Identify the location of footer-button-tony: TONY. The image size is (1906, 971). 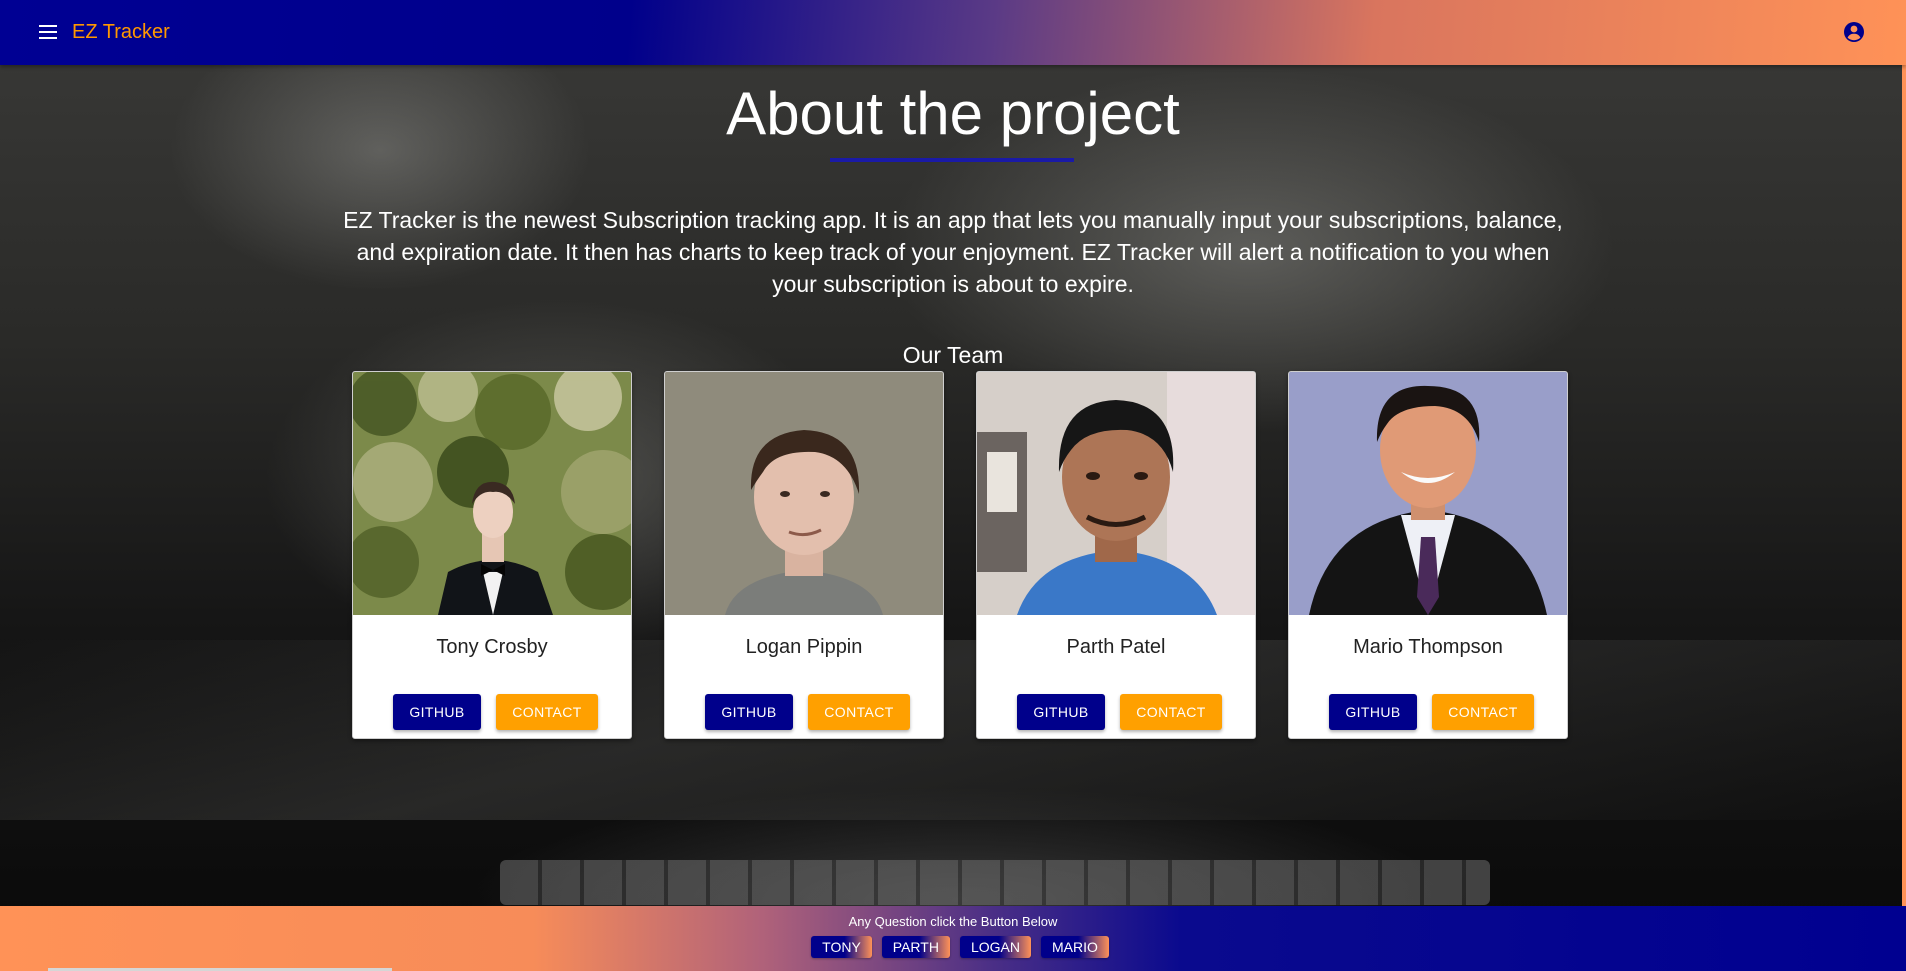
(841, 947).